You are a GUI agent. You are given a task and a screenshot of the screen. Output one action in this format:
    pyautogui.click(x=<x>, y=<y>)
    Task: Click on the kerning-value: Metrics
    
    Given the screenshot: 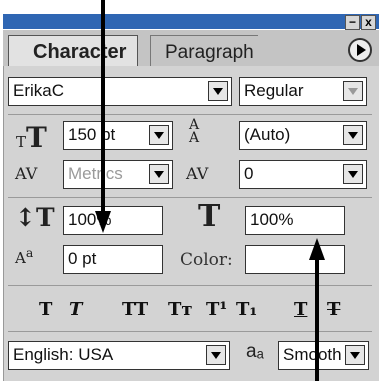 What is the action you would take?
    pyautogui.click(x=95, y=173)
    